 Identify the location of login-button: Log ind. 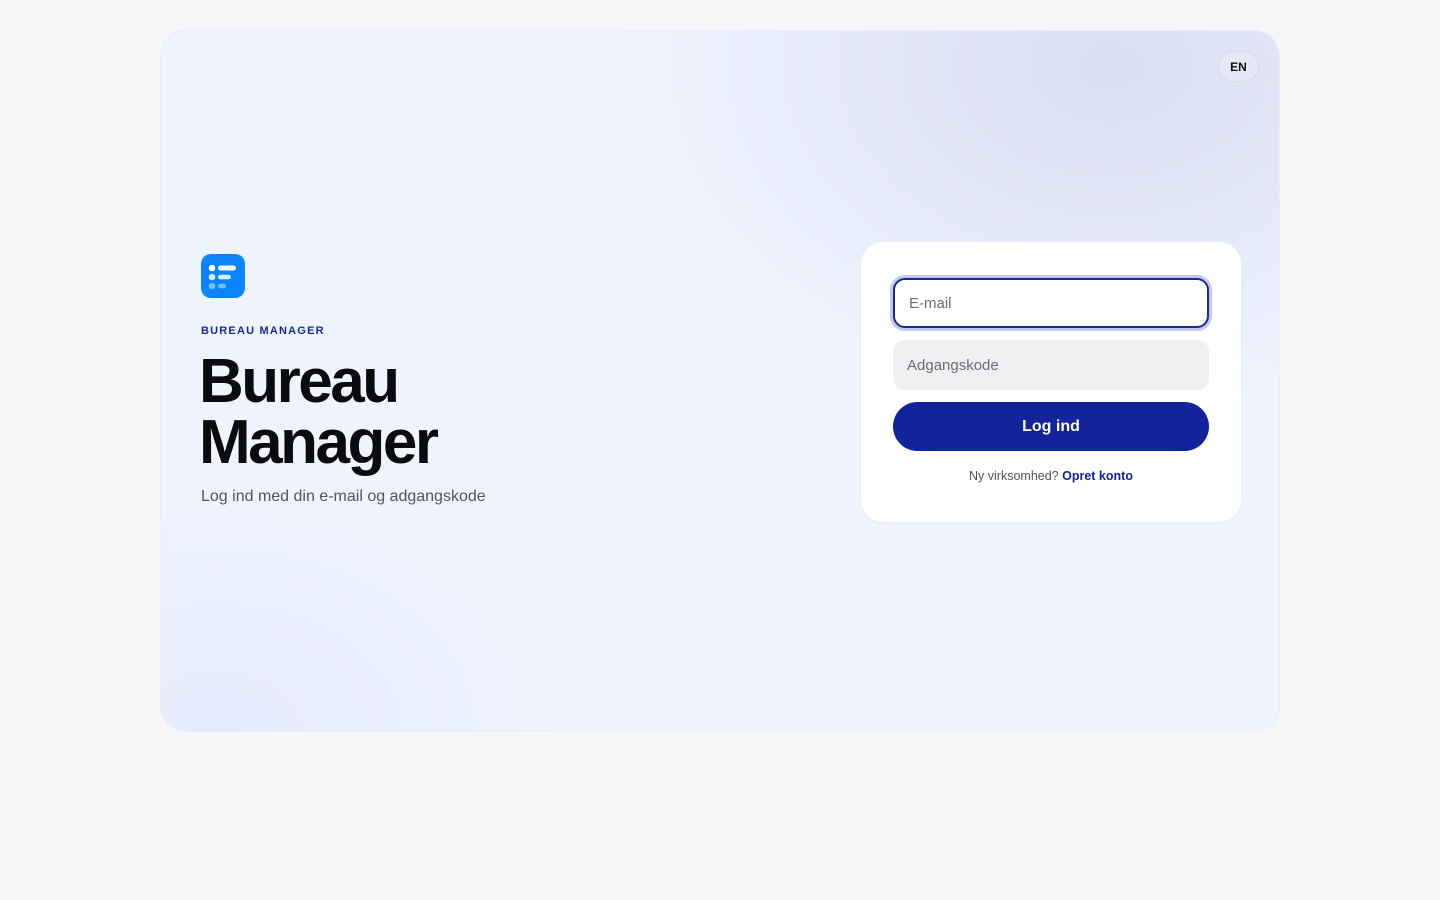
(1051, 426).